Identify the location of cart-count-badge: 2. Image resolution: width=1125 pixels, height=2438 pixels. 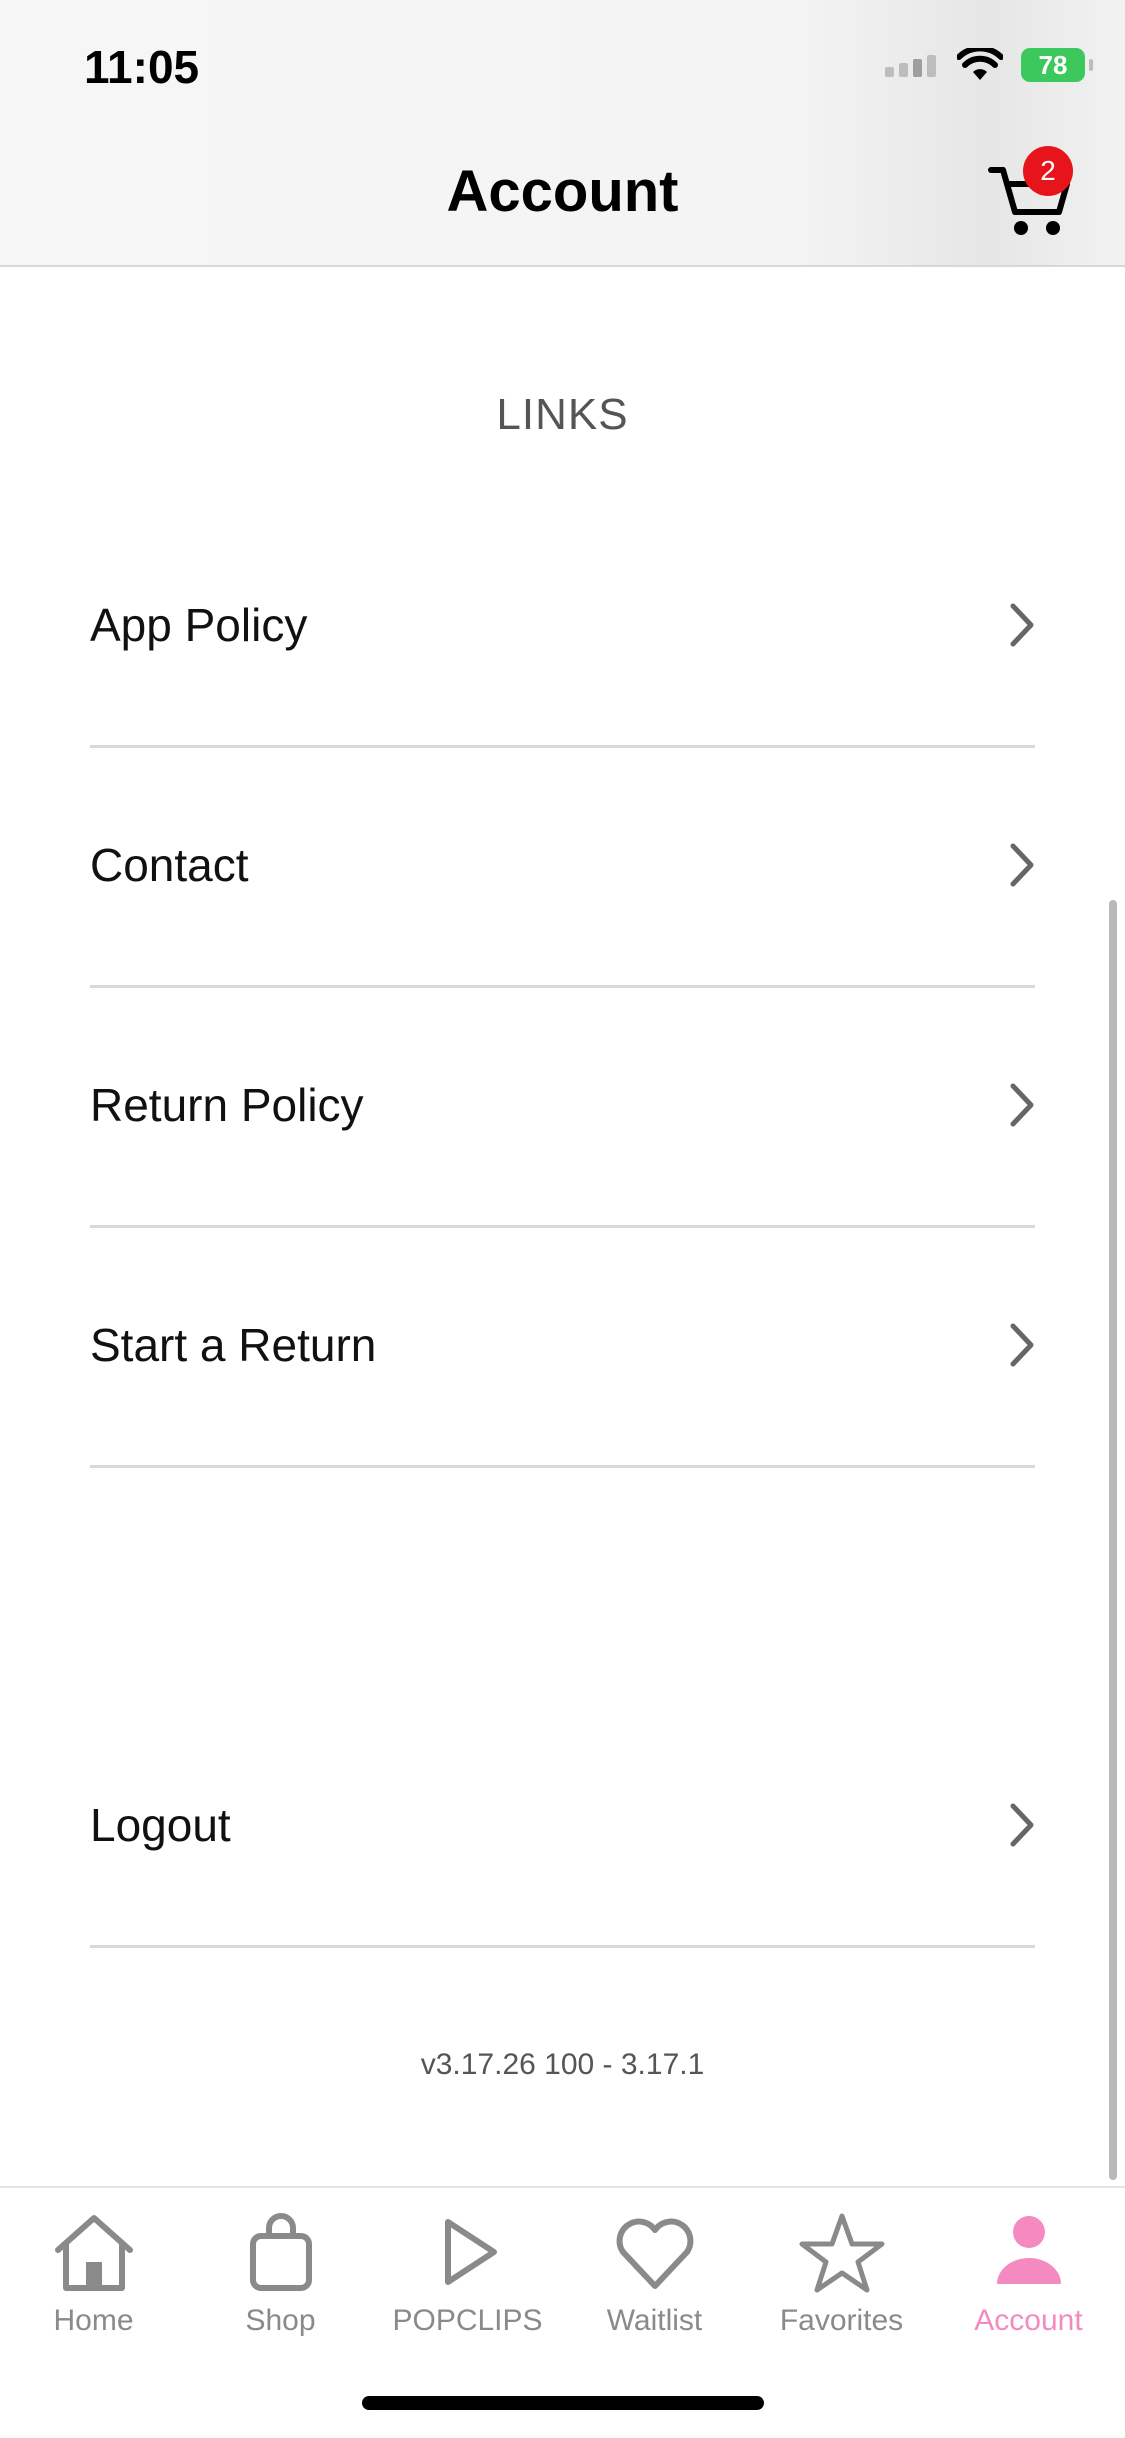
(1048, 171).